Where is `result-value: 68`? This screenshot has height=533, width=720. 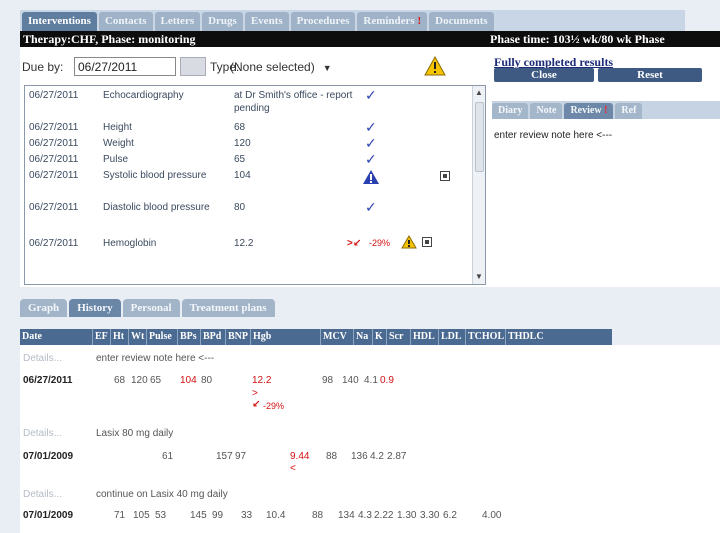 result-value: 68 is located at coordinates (240, 127).